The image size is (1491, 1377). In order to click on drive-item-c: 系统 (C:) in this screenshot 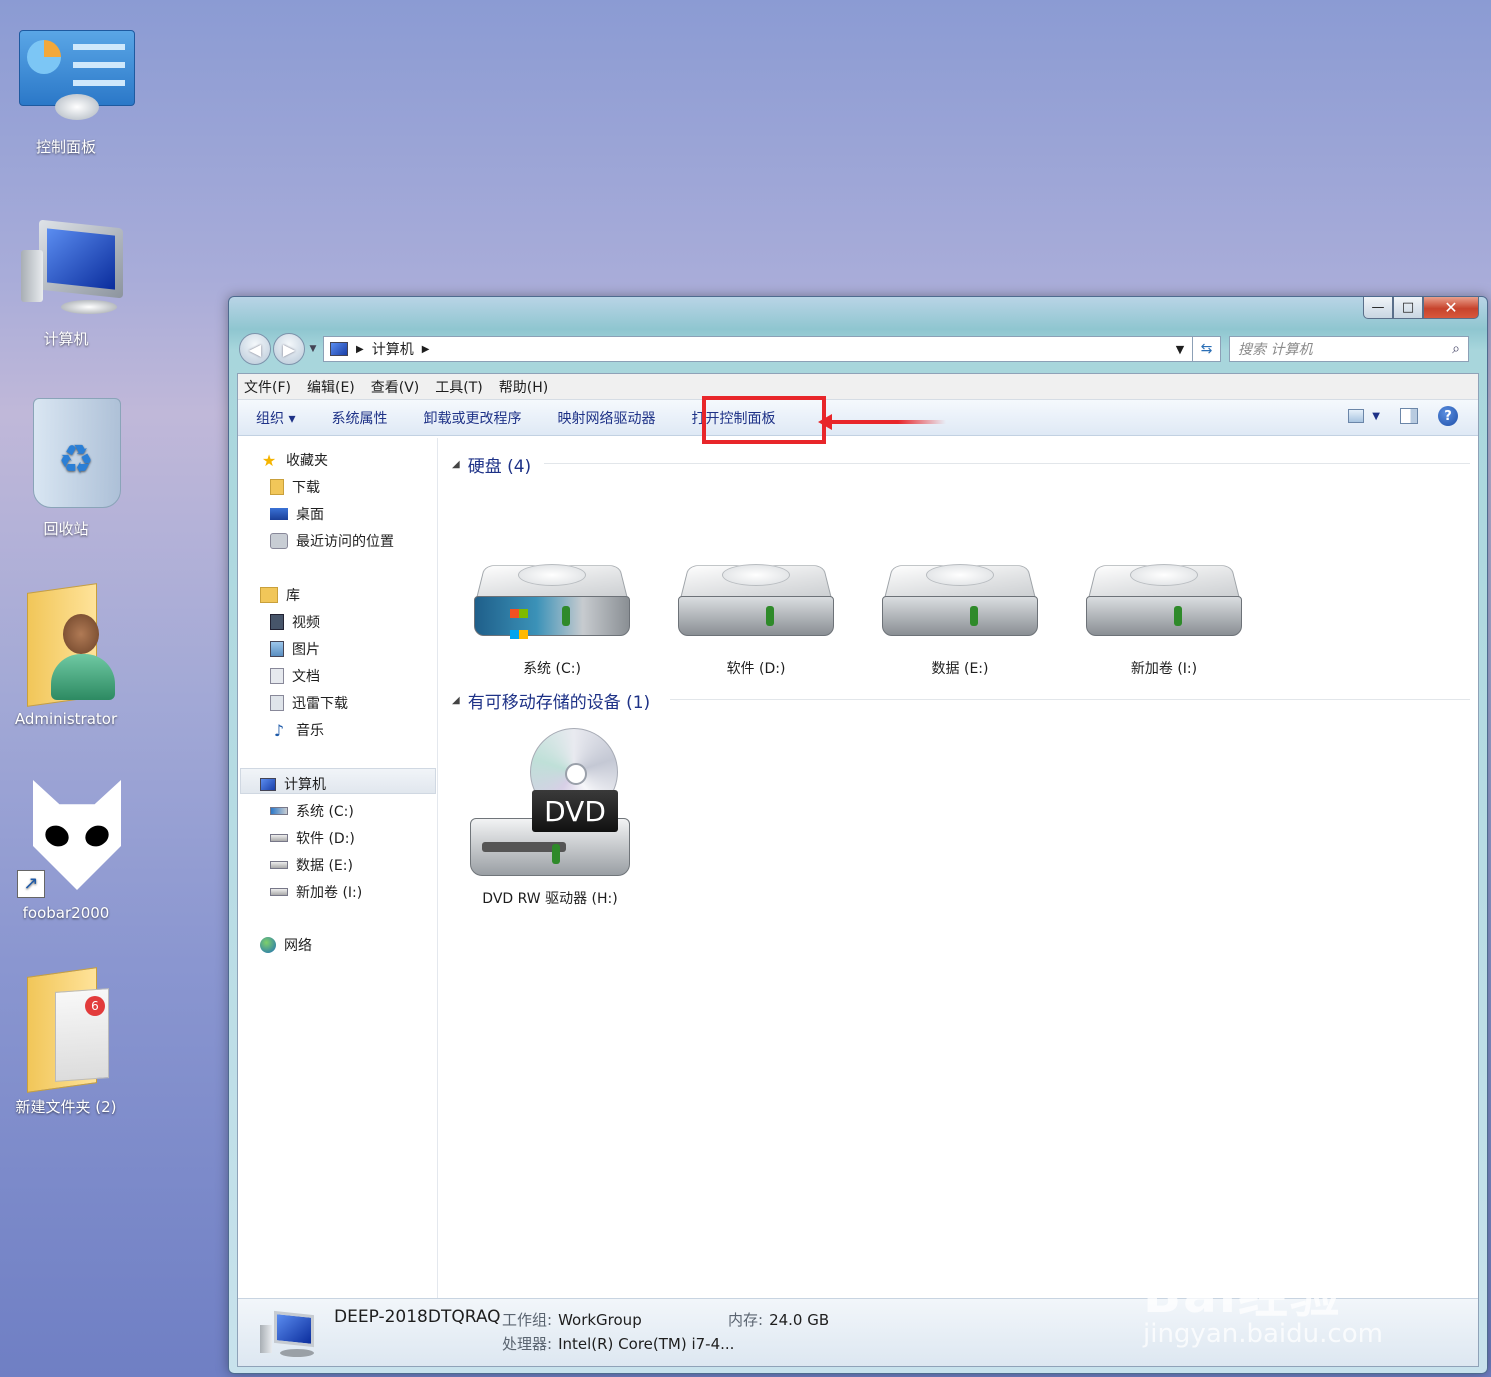, I will do `click(552, 619)`.